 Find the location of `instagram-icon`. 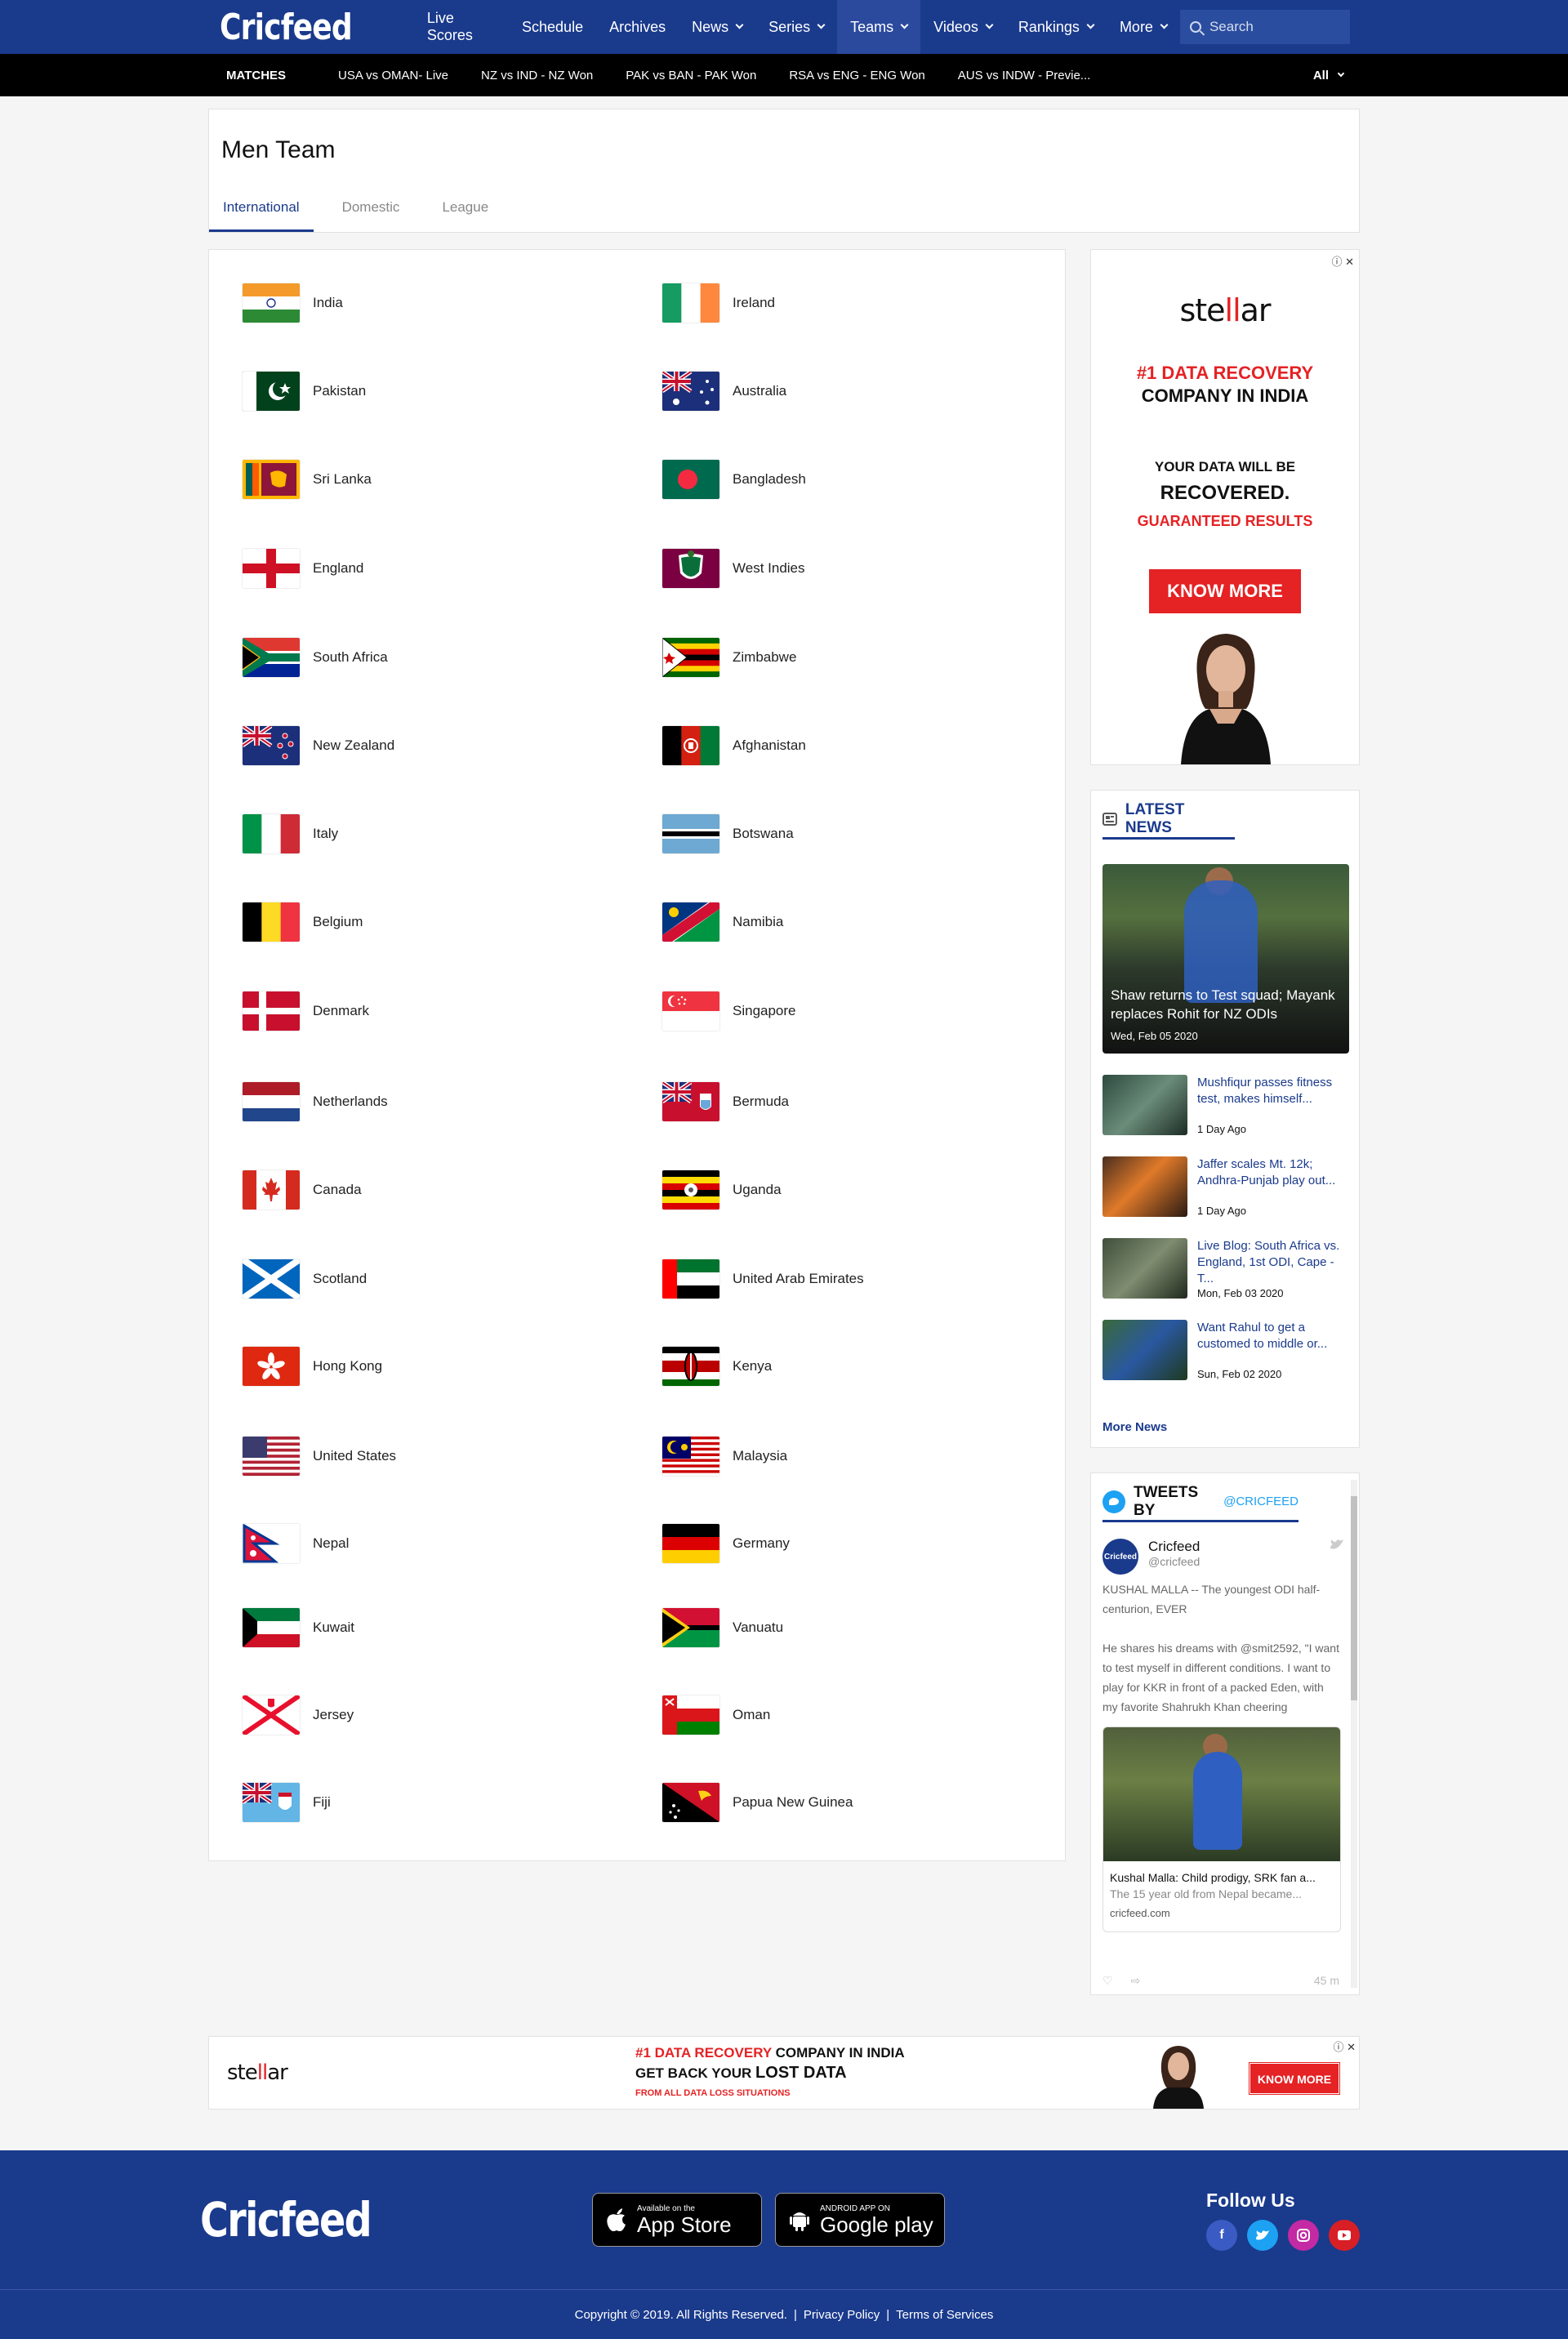

instagram-icon is located at coordinates (1303, 2235).